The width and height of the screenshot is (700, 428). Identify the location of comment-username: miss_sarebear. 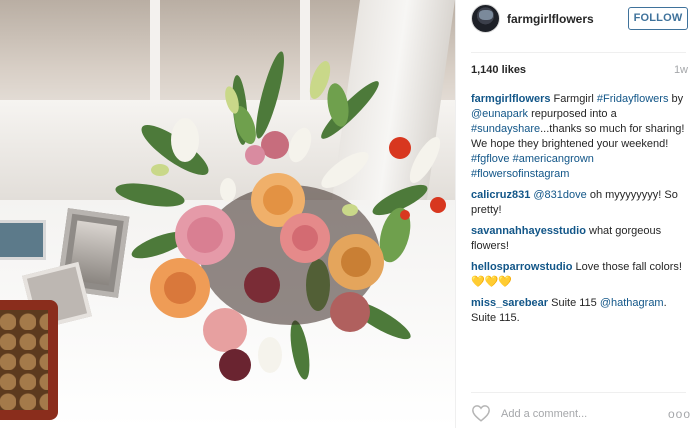
(509, 303).